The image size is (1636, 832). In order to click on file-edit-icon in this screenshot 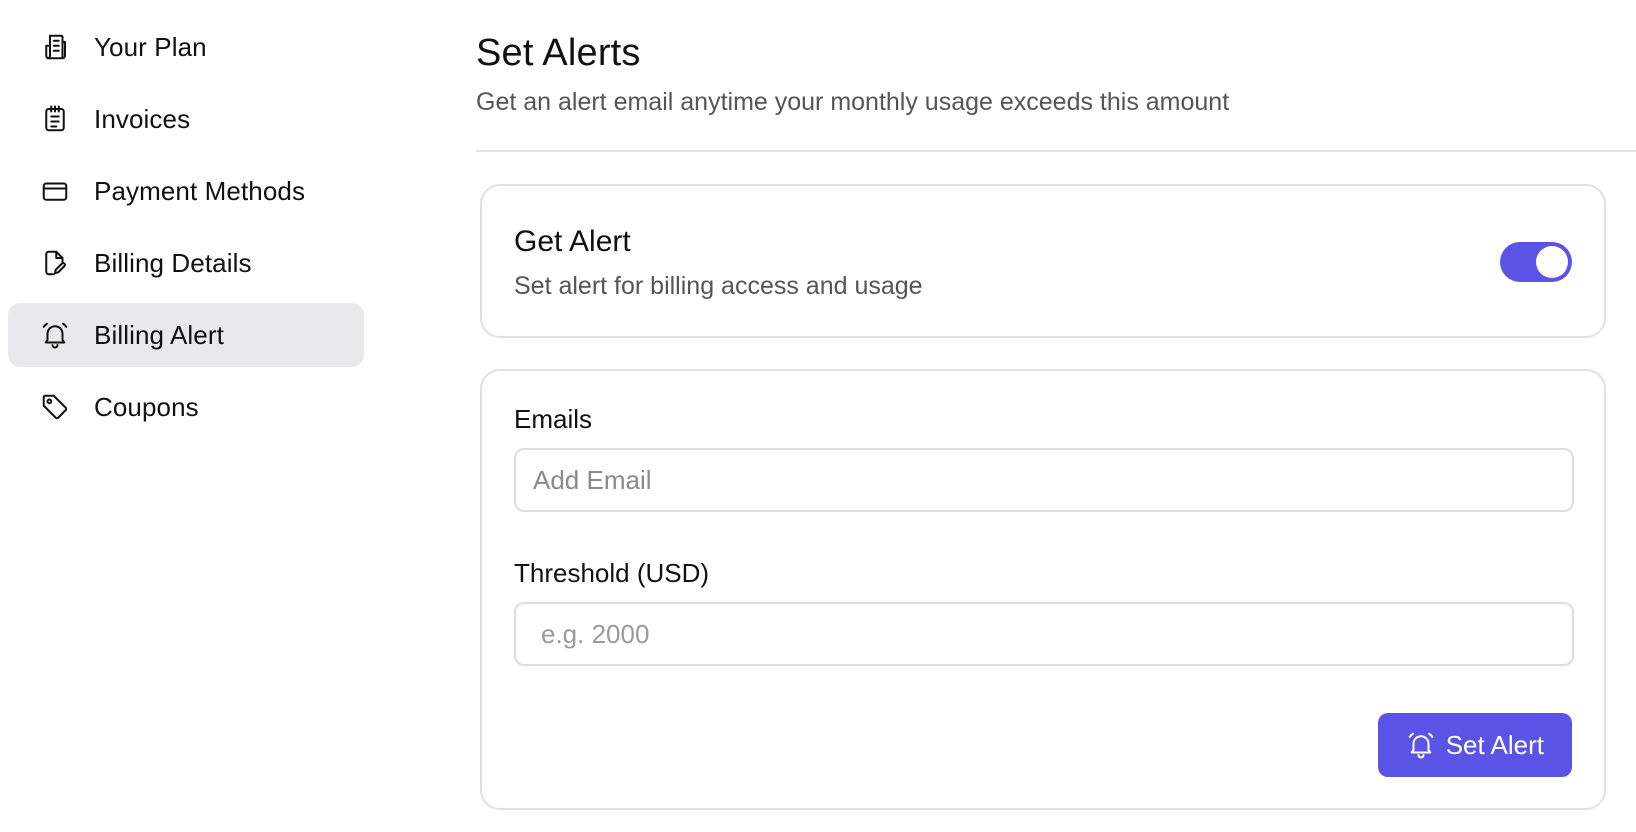, I will do `click(55, 263)`.